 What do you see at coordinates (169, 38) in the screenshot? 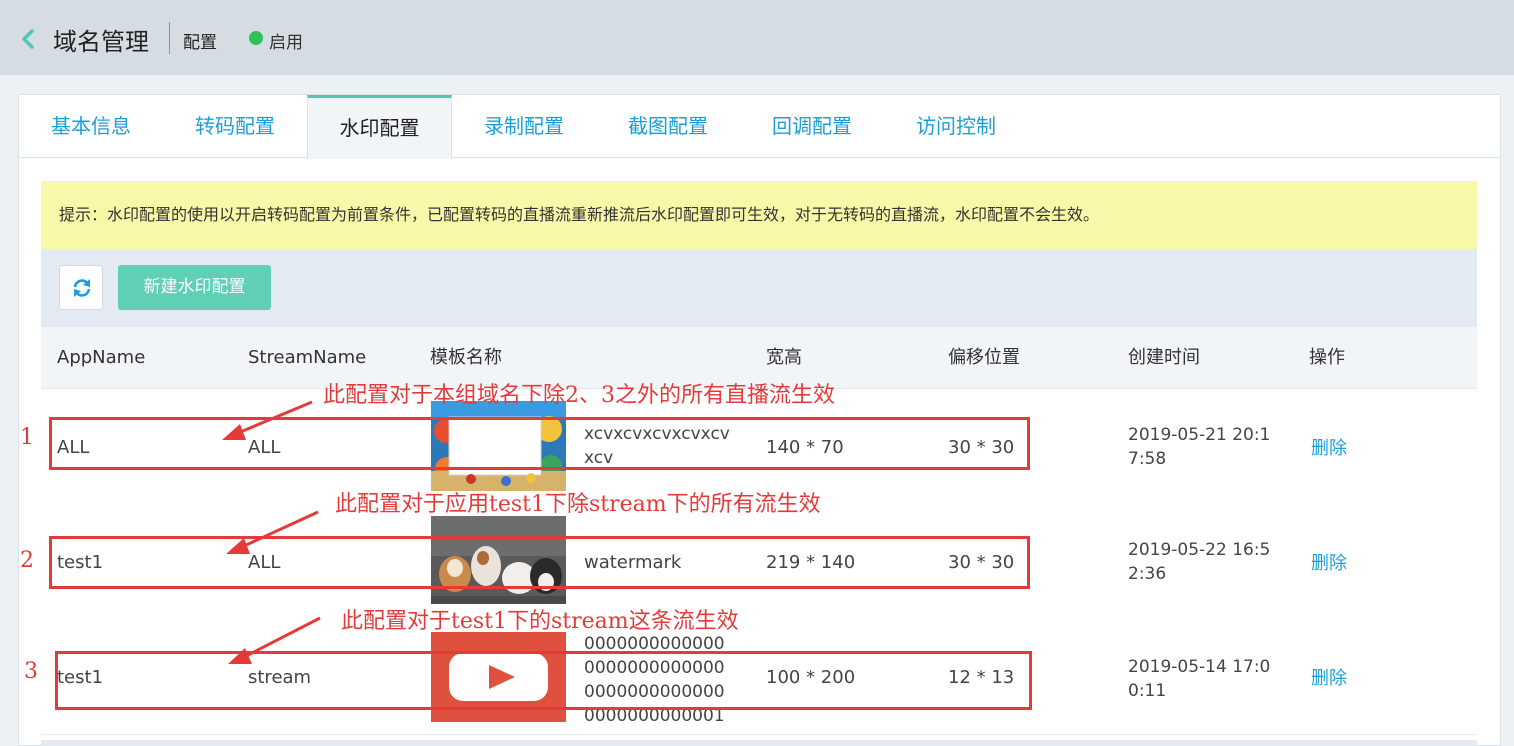
I see `title-divider` at bounding box center [169, 38].